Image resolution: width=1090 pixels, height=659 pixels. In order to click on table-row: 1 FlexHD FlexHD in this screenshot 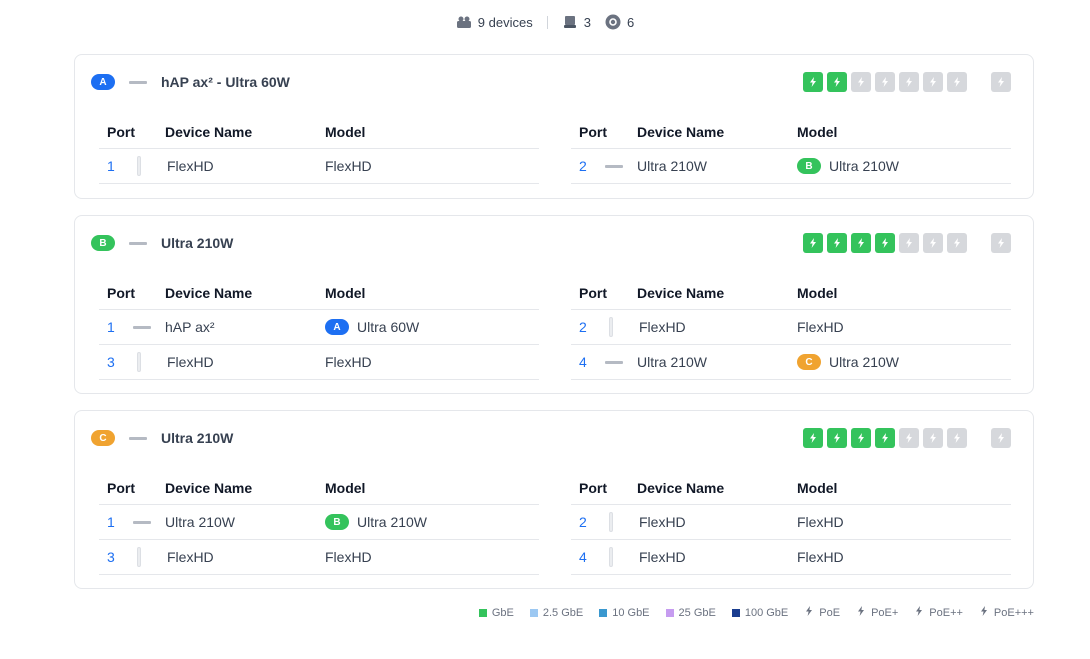, I will do `click(319, 166)`.